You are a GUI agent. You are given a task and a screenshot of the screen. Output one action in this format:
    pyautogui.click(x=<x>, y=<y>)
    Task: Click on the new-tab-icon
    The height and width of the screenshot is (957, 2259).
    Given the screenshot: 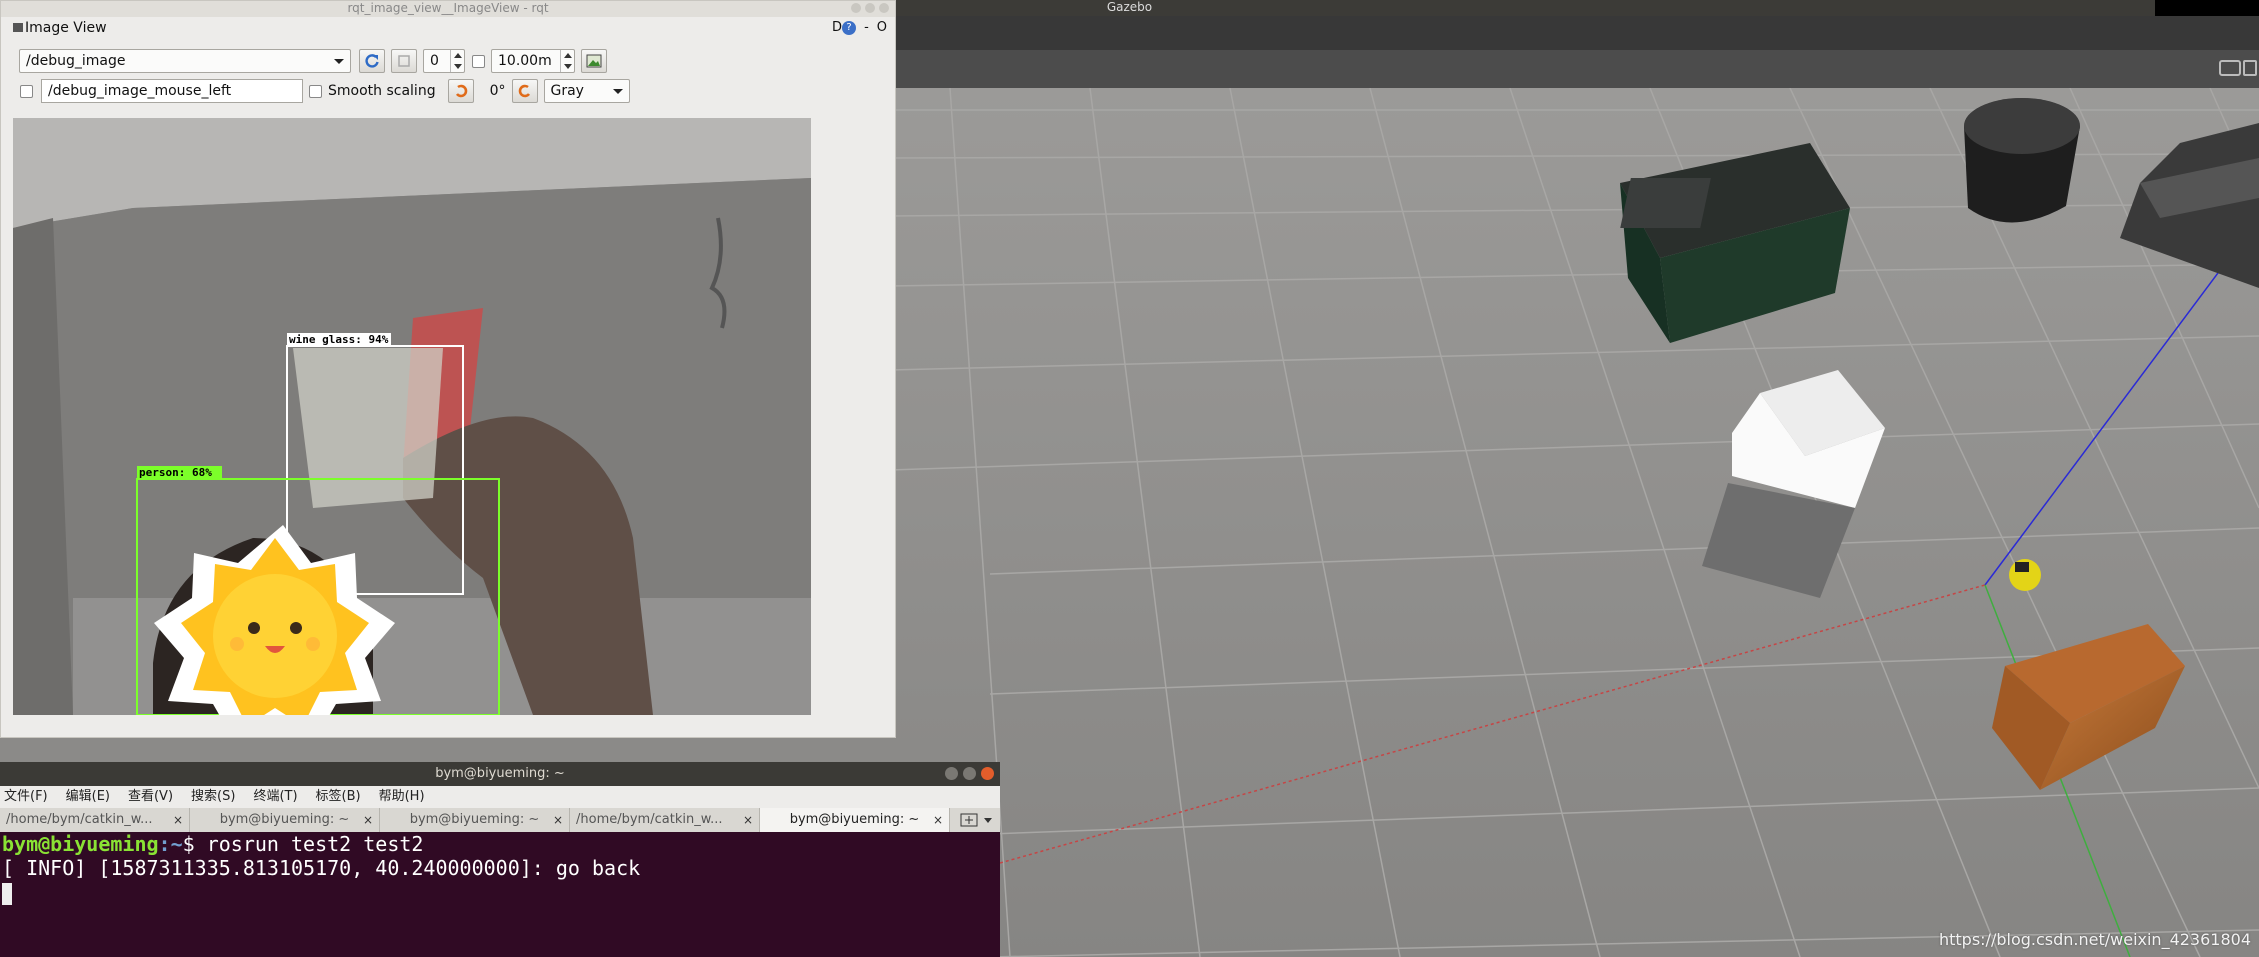 What is the action you would take?
    pyautogui.click(x=969, y=820)
    